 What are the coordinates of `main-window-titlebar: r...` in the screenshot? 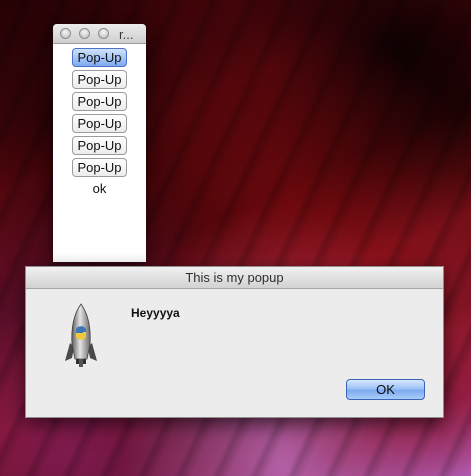 It's located at (99, 34).